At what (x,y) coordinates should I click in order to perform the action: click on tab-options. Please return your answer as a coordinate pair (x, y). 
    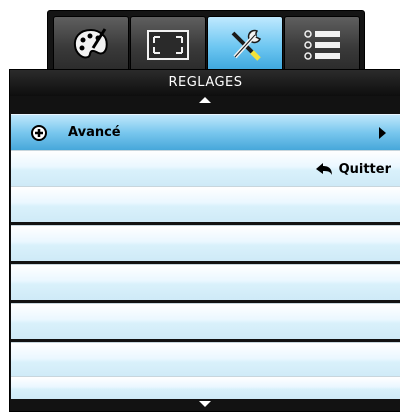
    Looking at the image, I should click on (322, 44).